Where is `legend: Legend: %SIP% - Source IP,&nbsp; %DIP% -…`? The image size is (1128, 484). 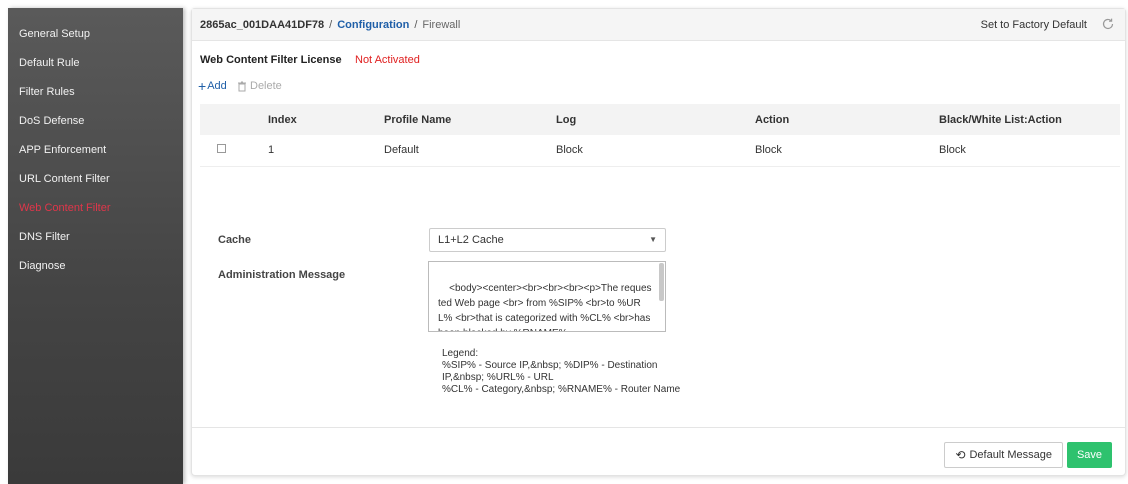
legend: Legend: %SIP% - Source IP,&nbsp; %DIP% -… is located at coordinates (562, 372).